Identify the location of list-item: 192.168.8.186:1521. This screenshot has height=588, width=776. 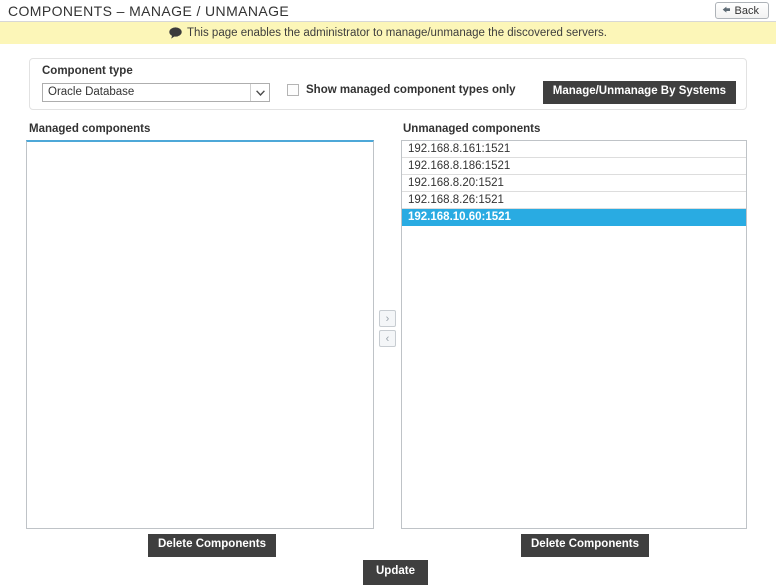
(574, 166).